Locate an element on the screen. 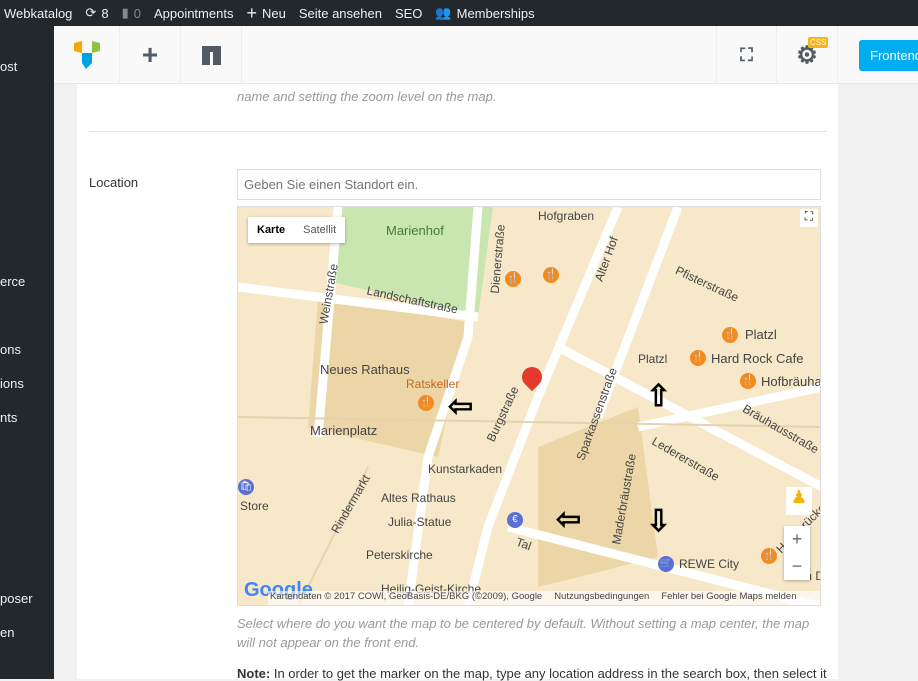 This screenshot has height=681, width=918. street-view-pegman: ♟ is located at coordinates (799, 501).